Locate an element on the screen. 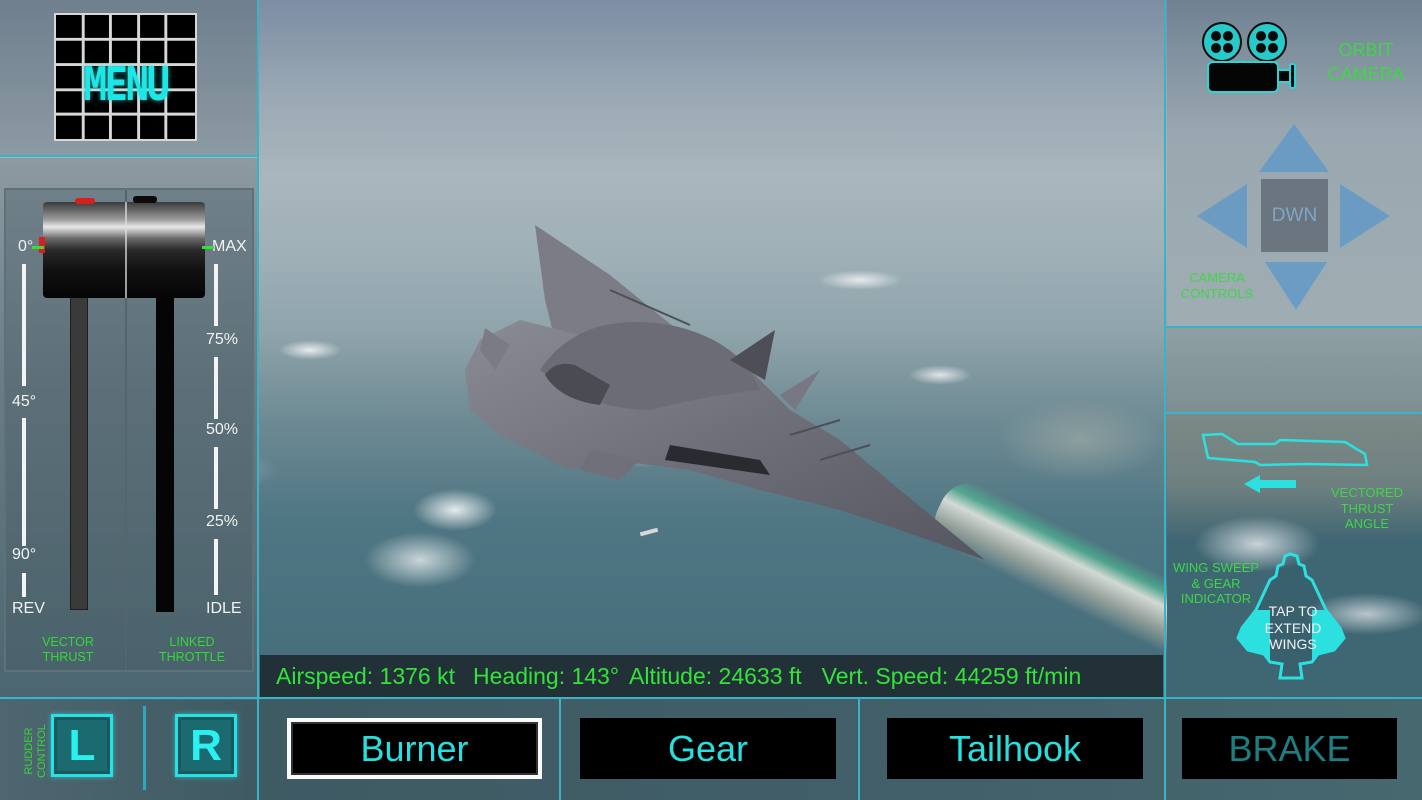 The width and height of the screenshot is (1422, 800). vertical-speed-readout: Vert. Speed: 44259 ft/min is located at coordinates (951, 675).